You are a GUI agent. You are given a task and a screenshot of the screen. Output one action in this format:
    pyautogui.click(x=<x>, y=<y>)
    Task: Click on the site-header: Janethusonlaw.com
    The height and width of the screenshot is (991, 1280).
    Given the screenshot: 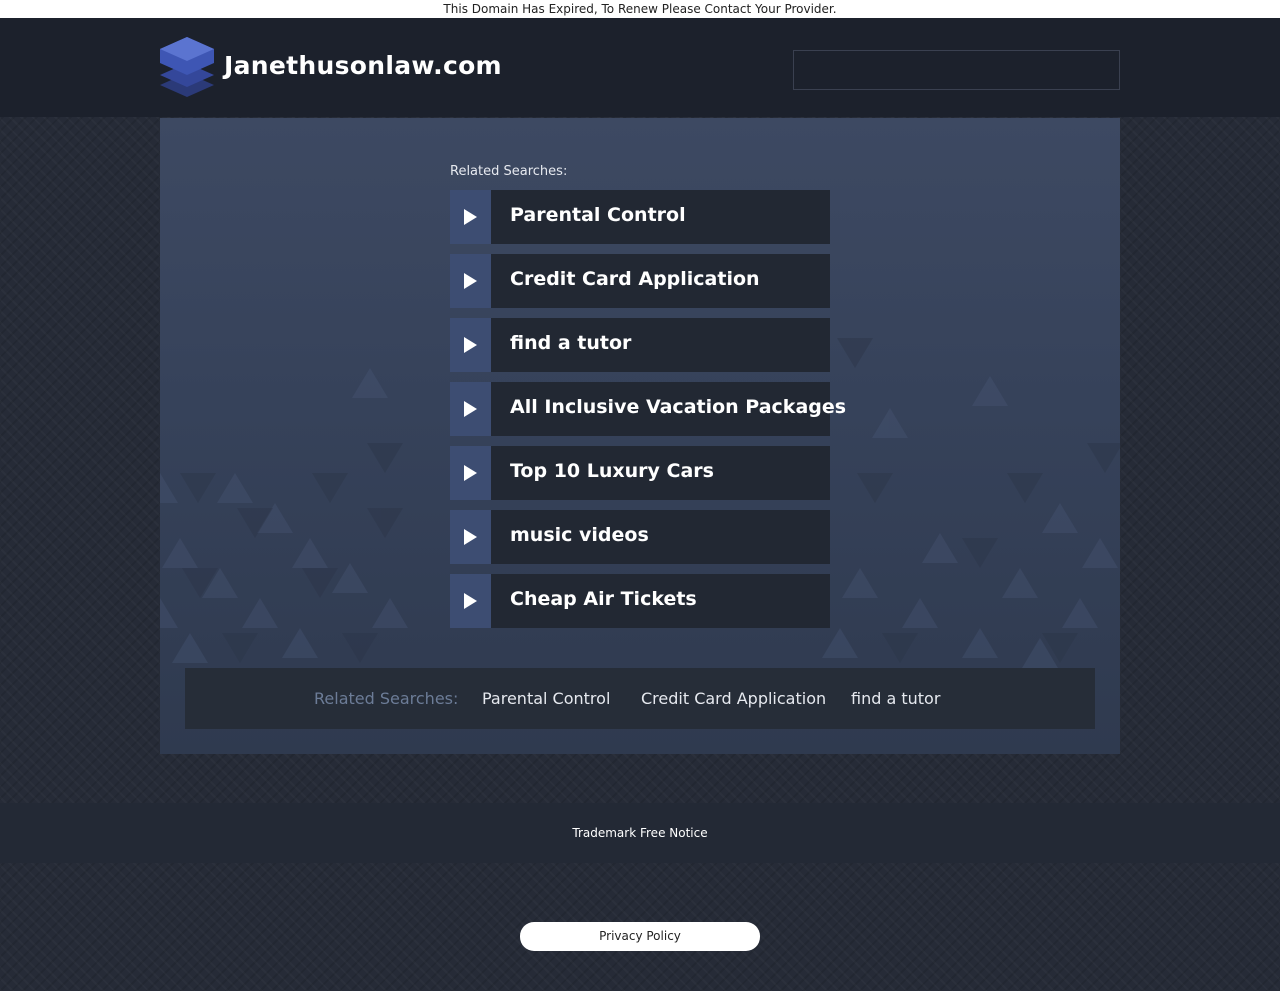 What is the action you would take?
    pyautogui.click(x=640, y=67)
    